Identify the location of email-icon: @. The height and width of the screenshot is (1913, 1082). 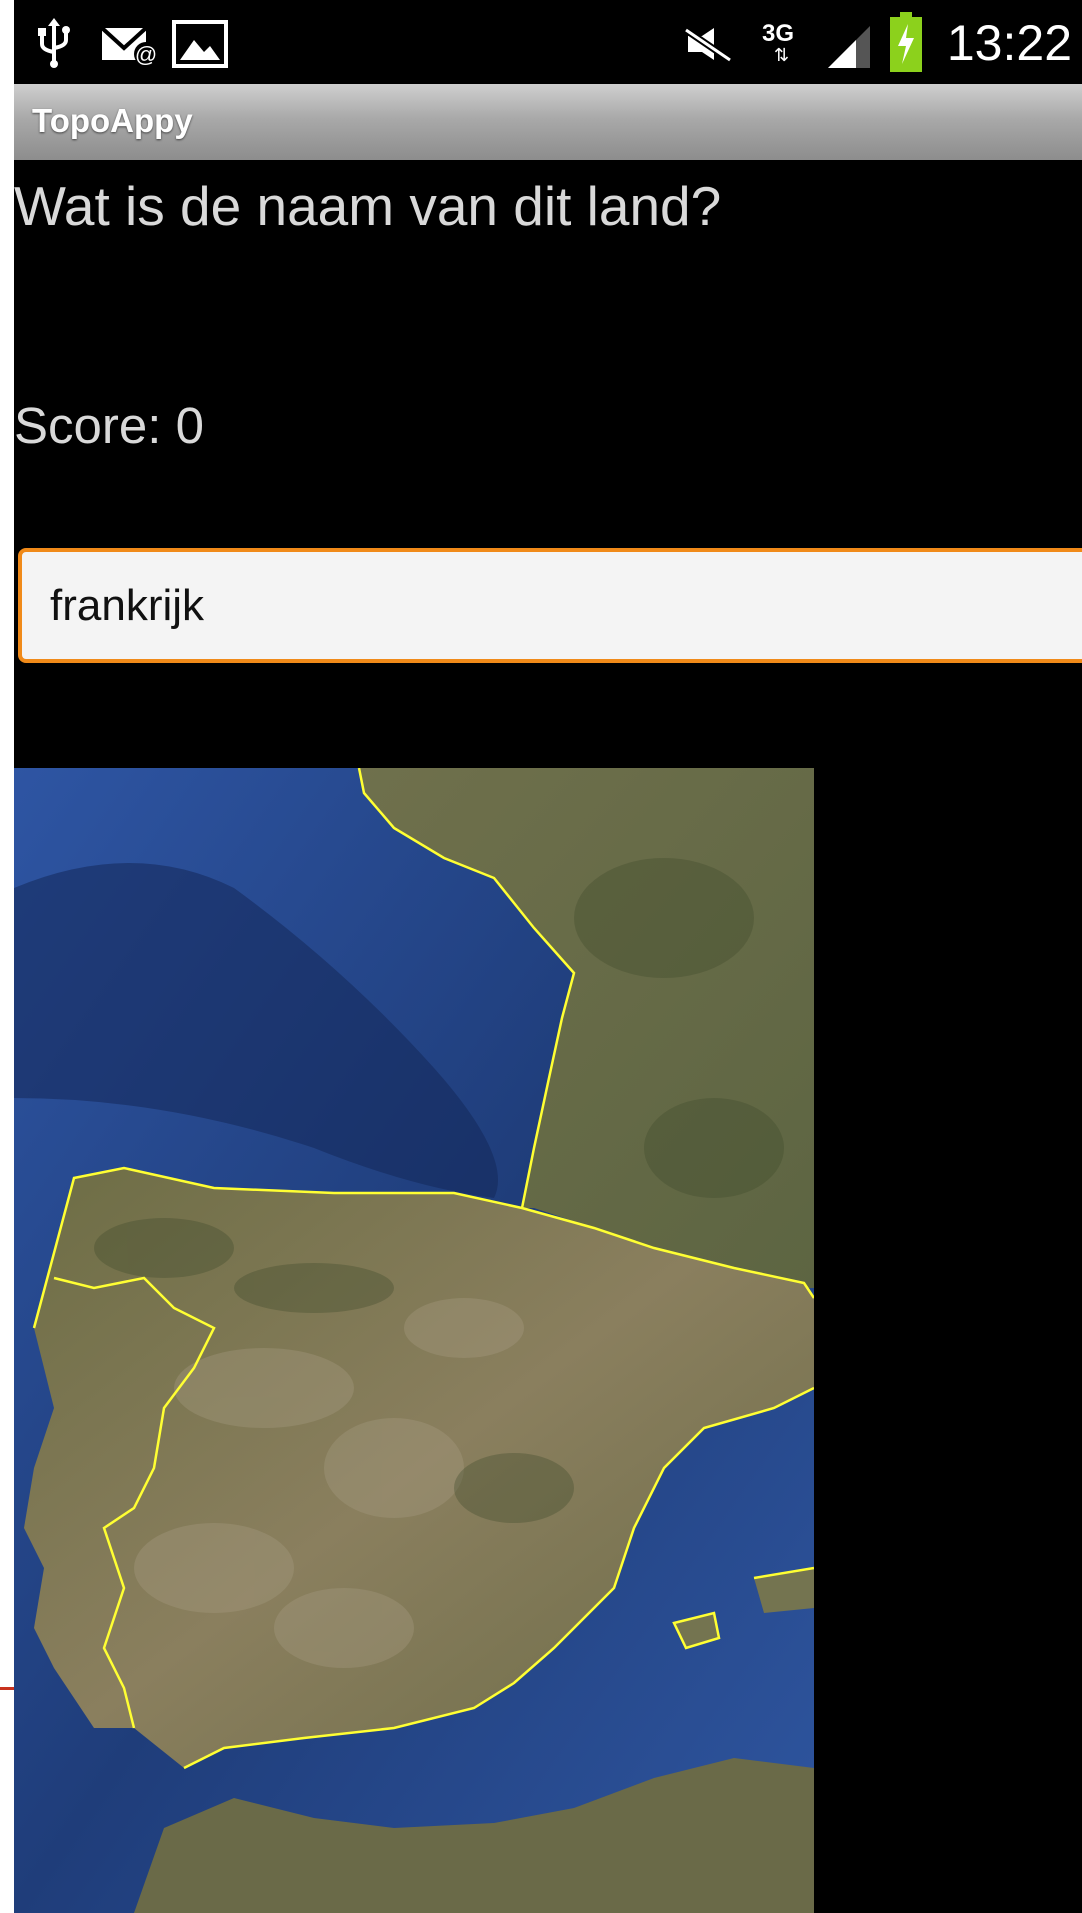
(129, 46).